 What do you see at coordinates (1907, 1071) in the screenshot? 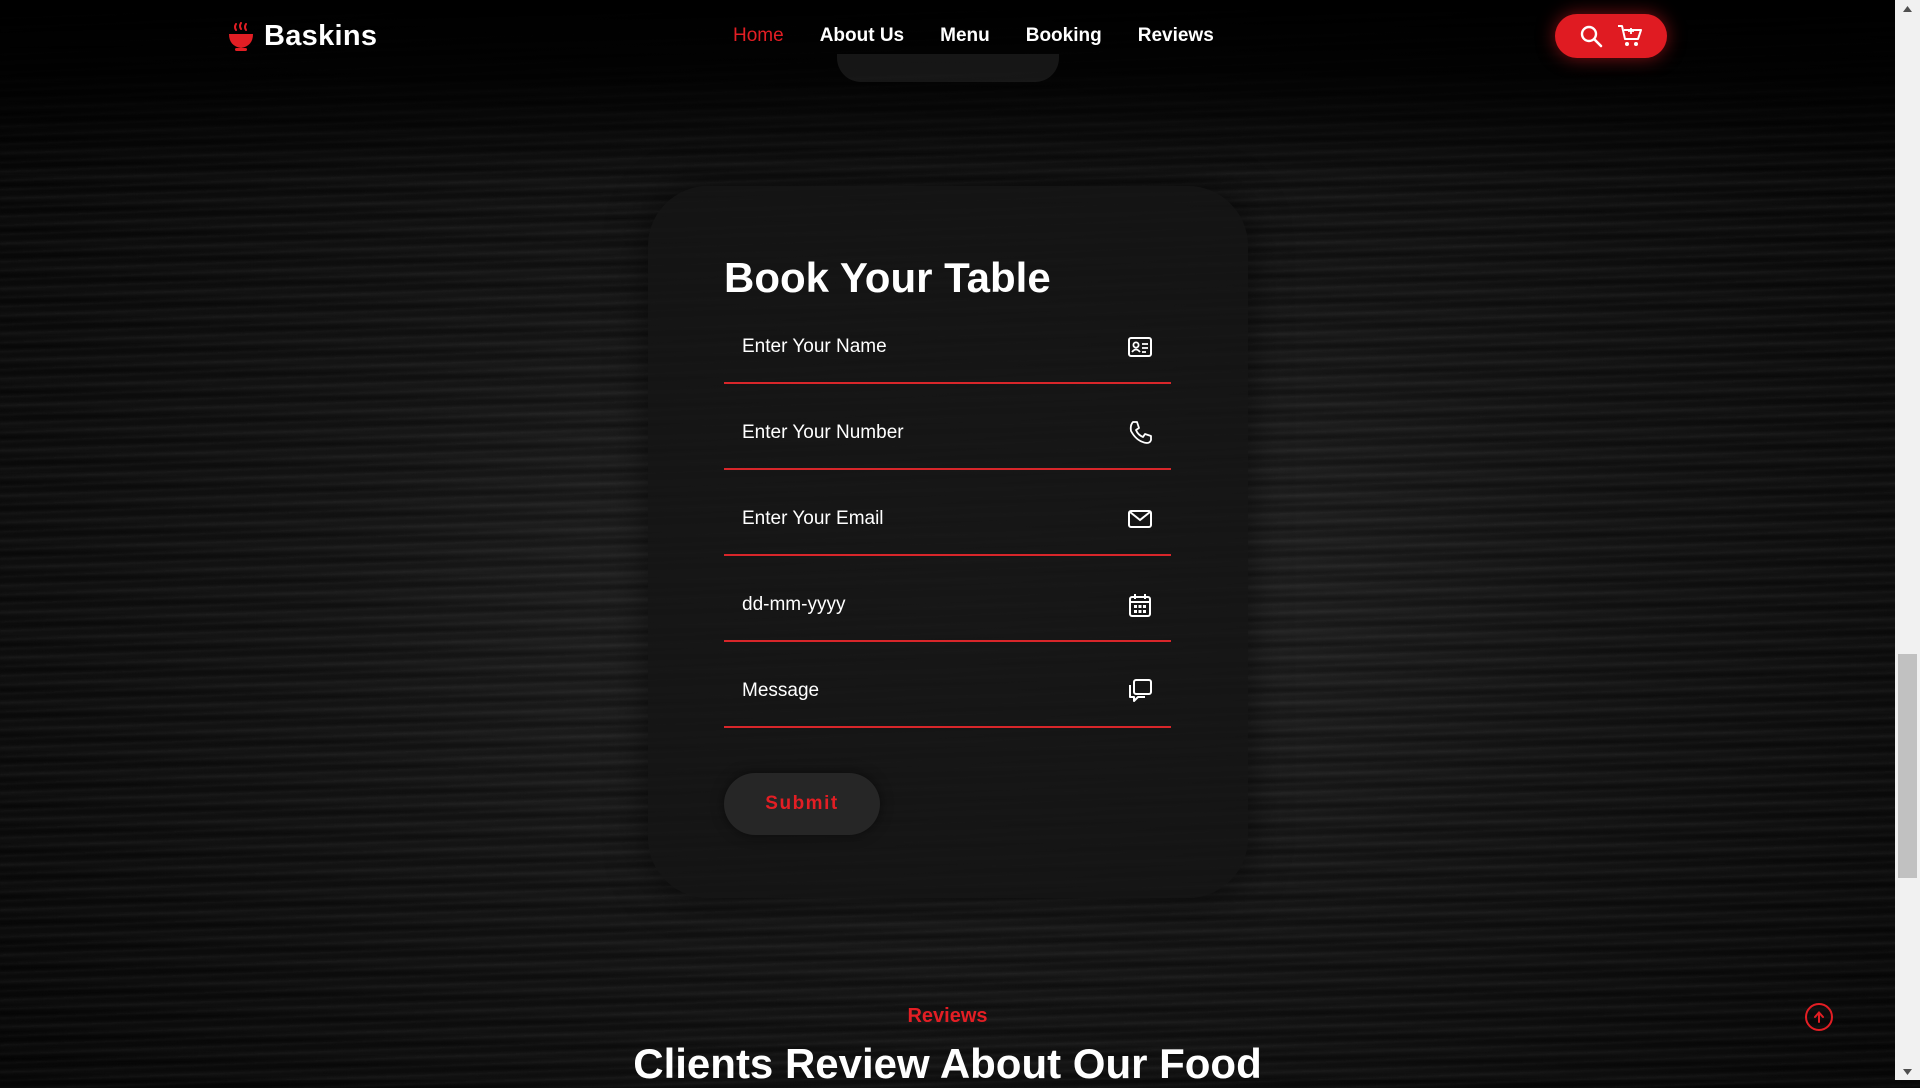
I see `scroll-down-arrow-icon` at bounding box center [1907, 1071].